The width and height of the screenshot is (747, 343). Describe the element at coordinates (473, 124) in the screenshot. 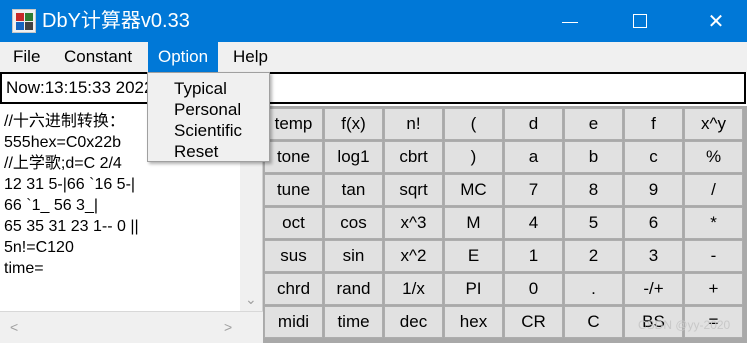

I see `key-button: (` at that location.